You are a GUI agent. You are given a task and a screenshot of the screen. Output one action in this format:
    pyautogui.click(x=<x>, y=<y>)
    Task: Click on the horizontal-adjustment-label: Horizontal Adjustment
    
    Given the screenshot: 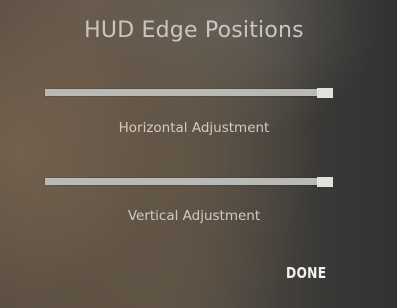 What is the action you would take?
    pyautogui.click(x=194, y=128)
    